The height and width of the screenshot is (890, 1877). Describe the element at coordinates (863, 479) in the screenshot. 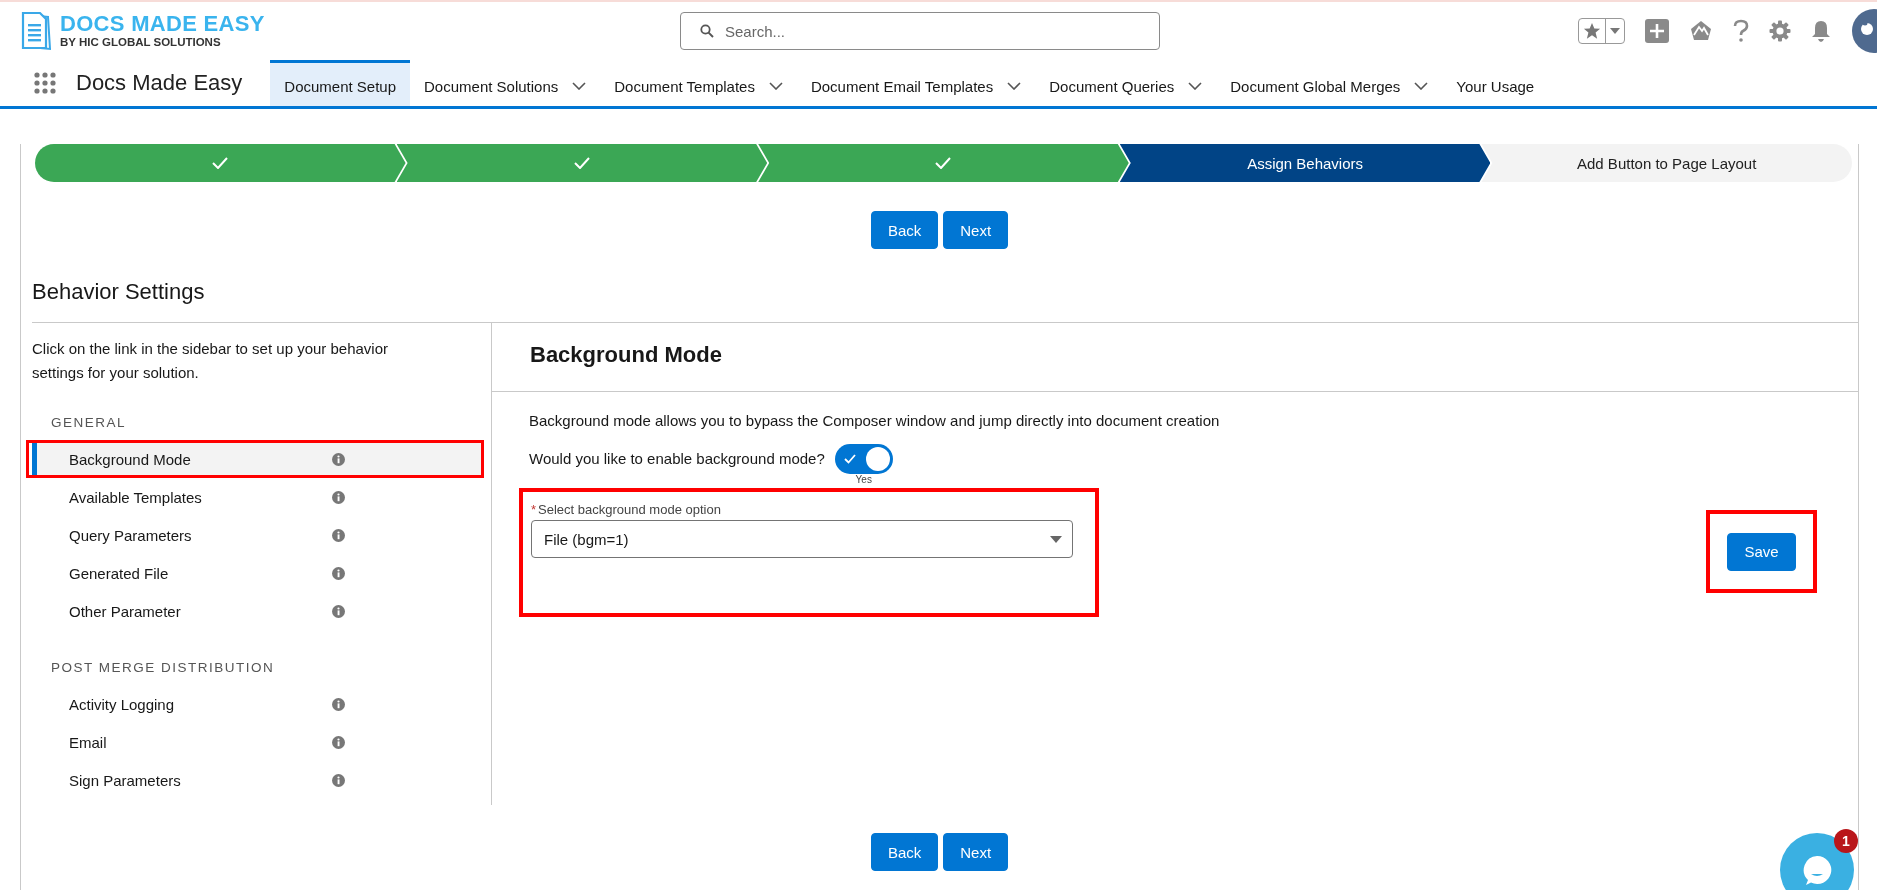

I see `toggle-state-text: Yes` at that location.